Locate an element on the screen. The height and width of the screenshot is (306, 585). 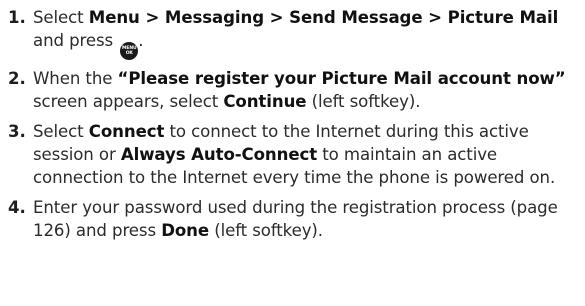
step-number: 3. is located at coordinates (17, 131).